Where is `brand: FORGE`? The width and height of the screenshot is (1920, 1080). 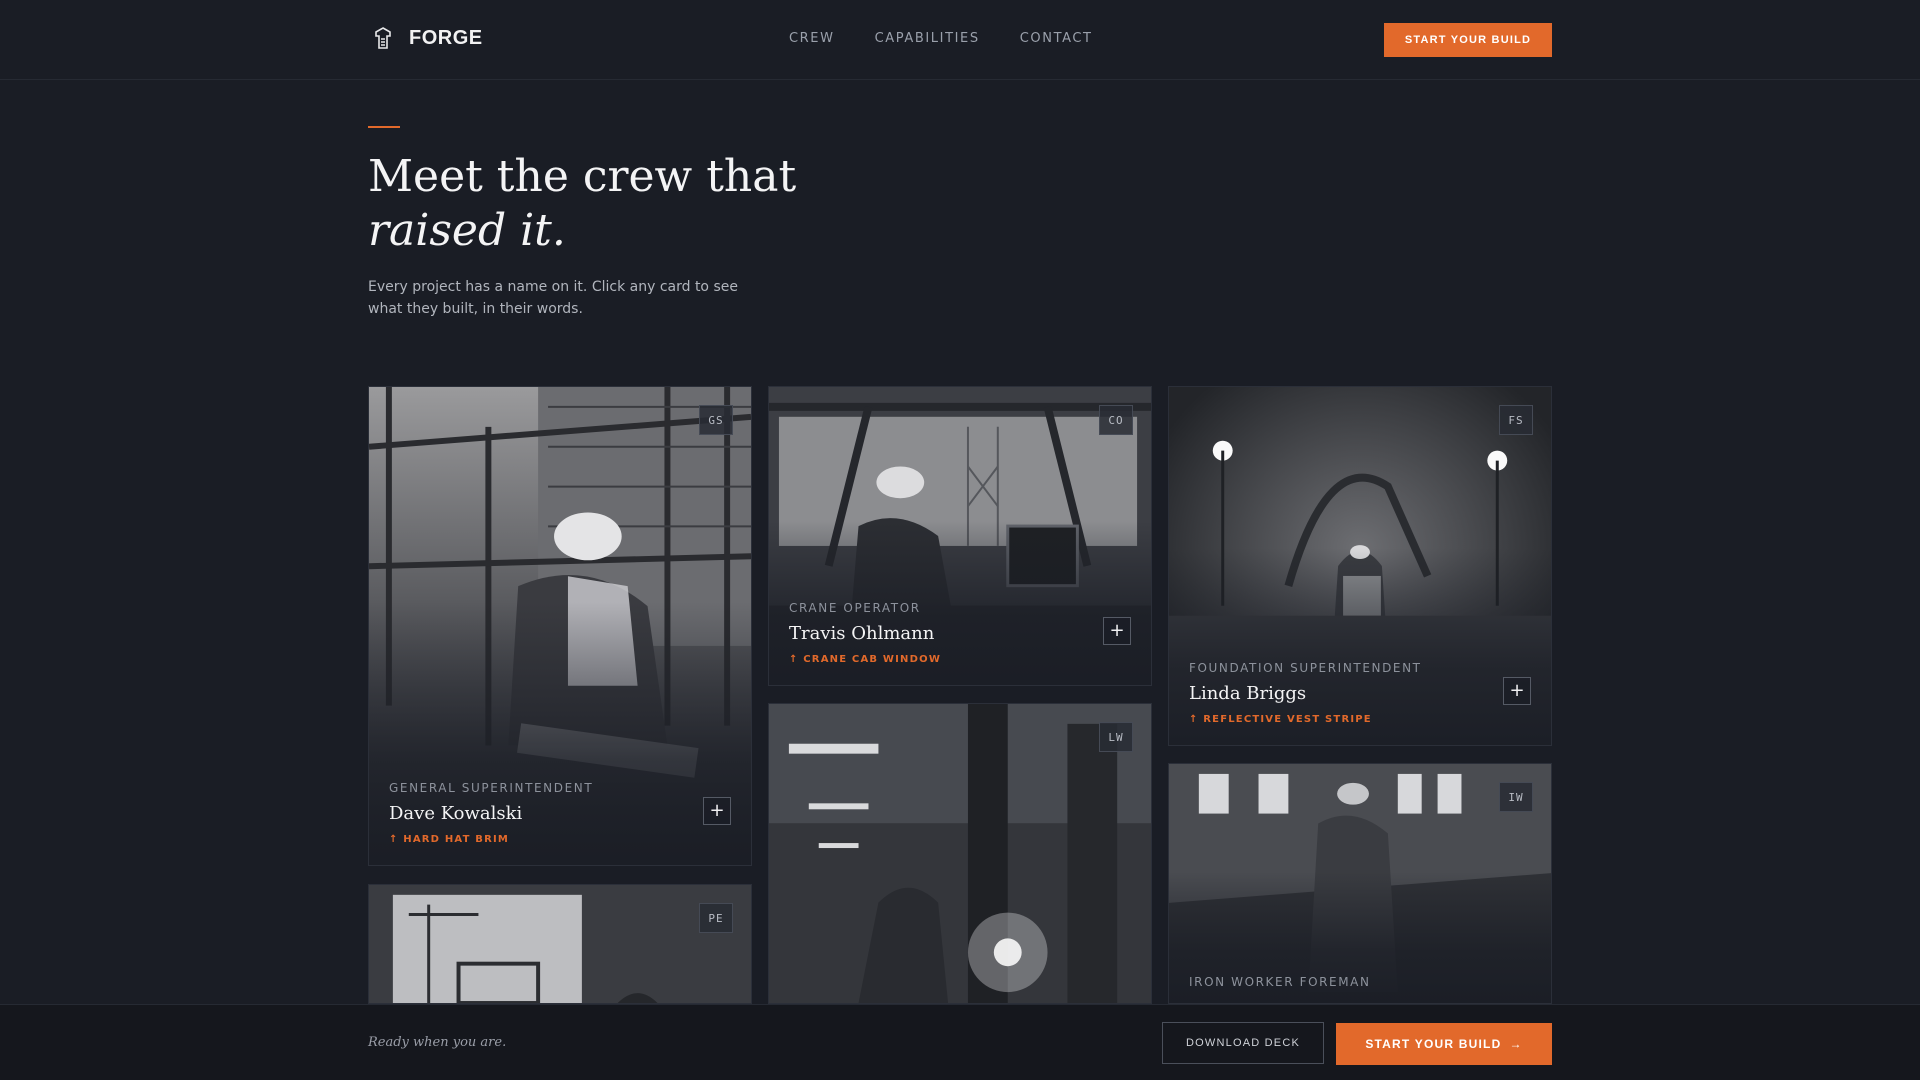
brand: FORGE is located at coordinates (426, 38).